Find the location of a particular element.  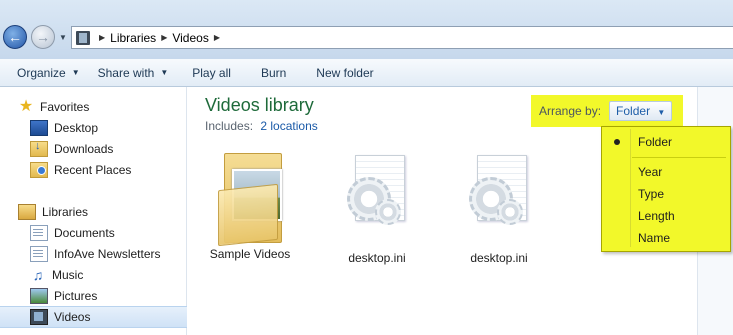

back-button: ← is located at coordinates (15, 37).